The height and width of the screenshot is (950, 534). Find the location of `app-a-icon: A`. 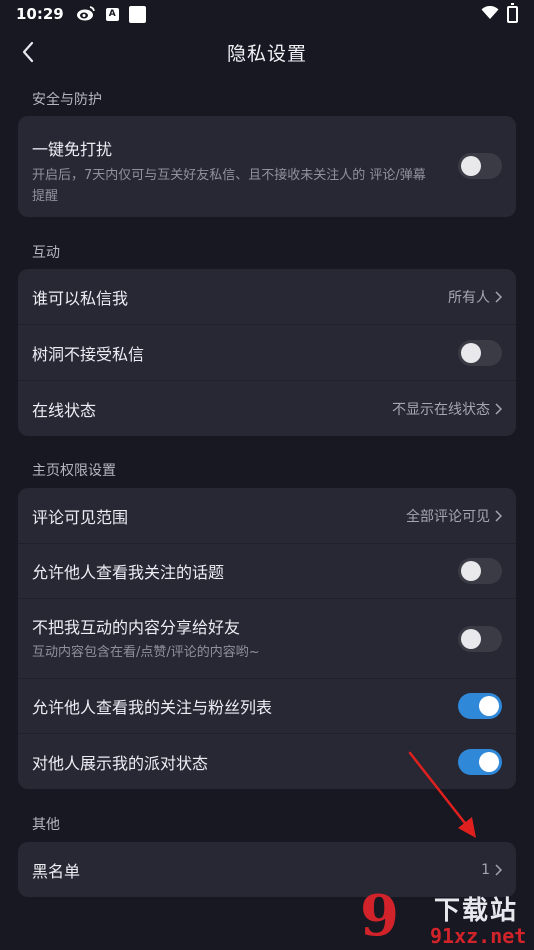

app-a-icon: A is located at coordinates (112, 14).